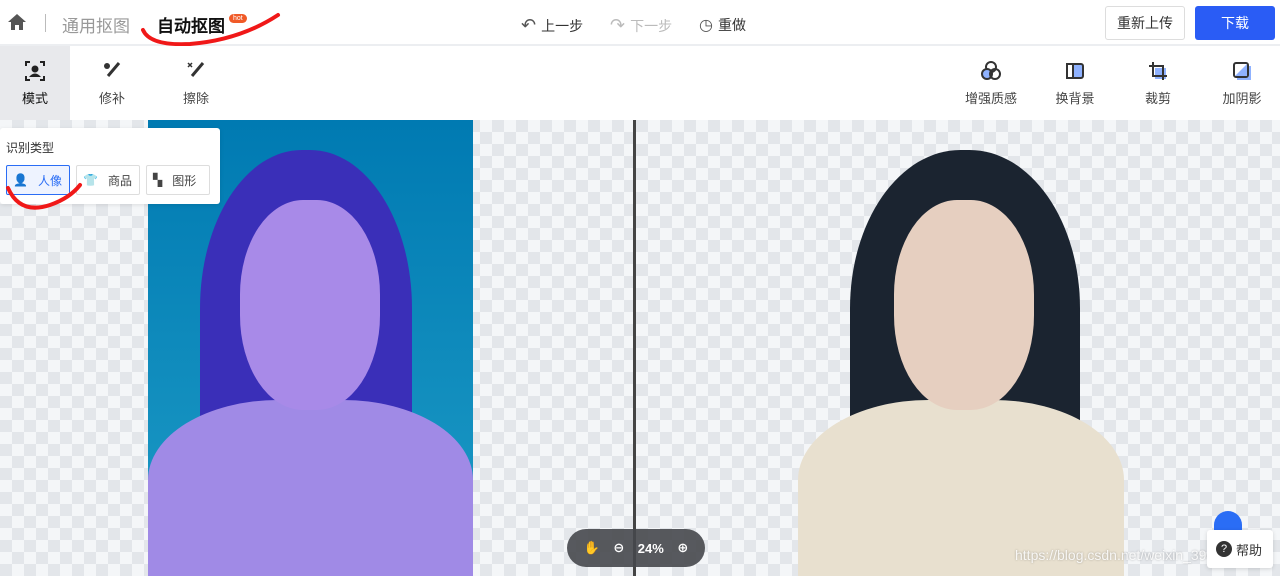 This screenshot has width=1280, height=576. I want to click on history-icon: ◷, so click(706, 25).